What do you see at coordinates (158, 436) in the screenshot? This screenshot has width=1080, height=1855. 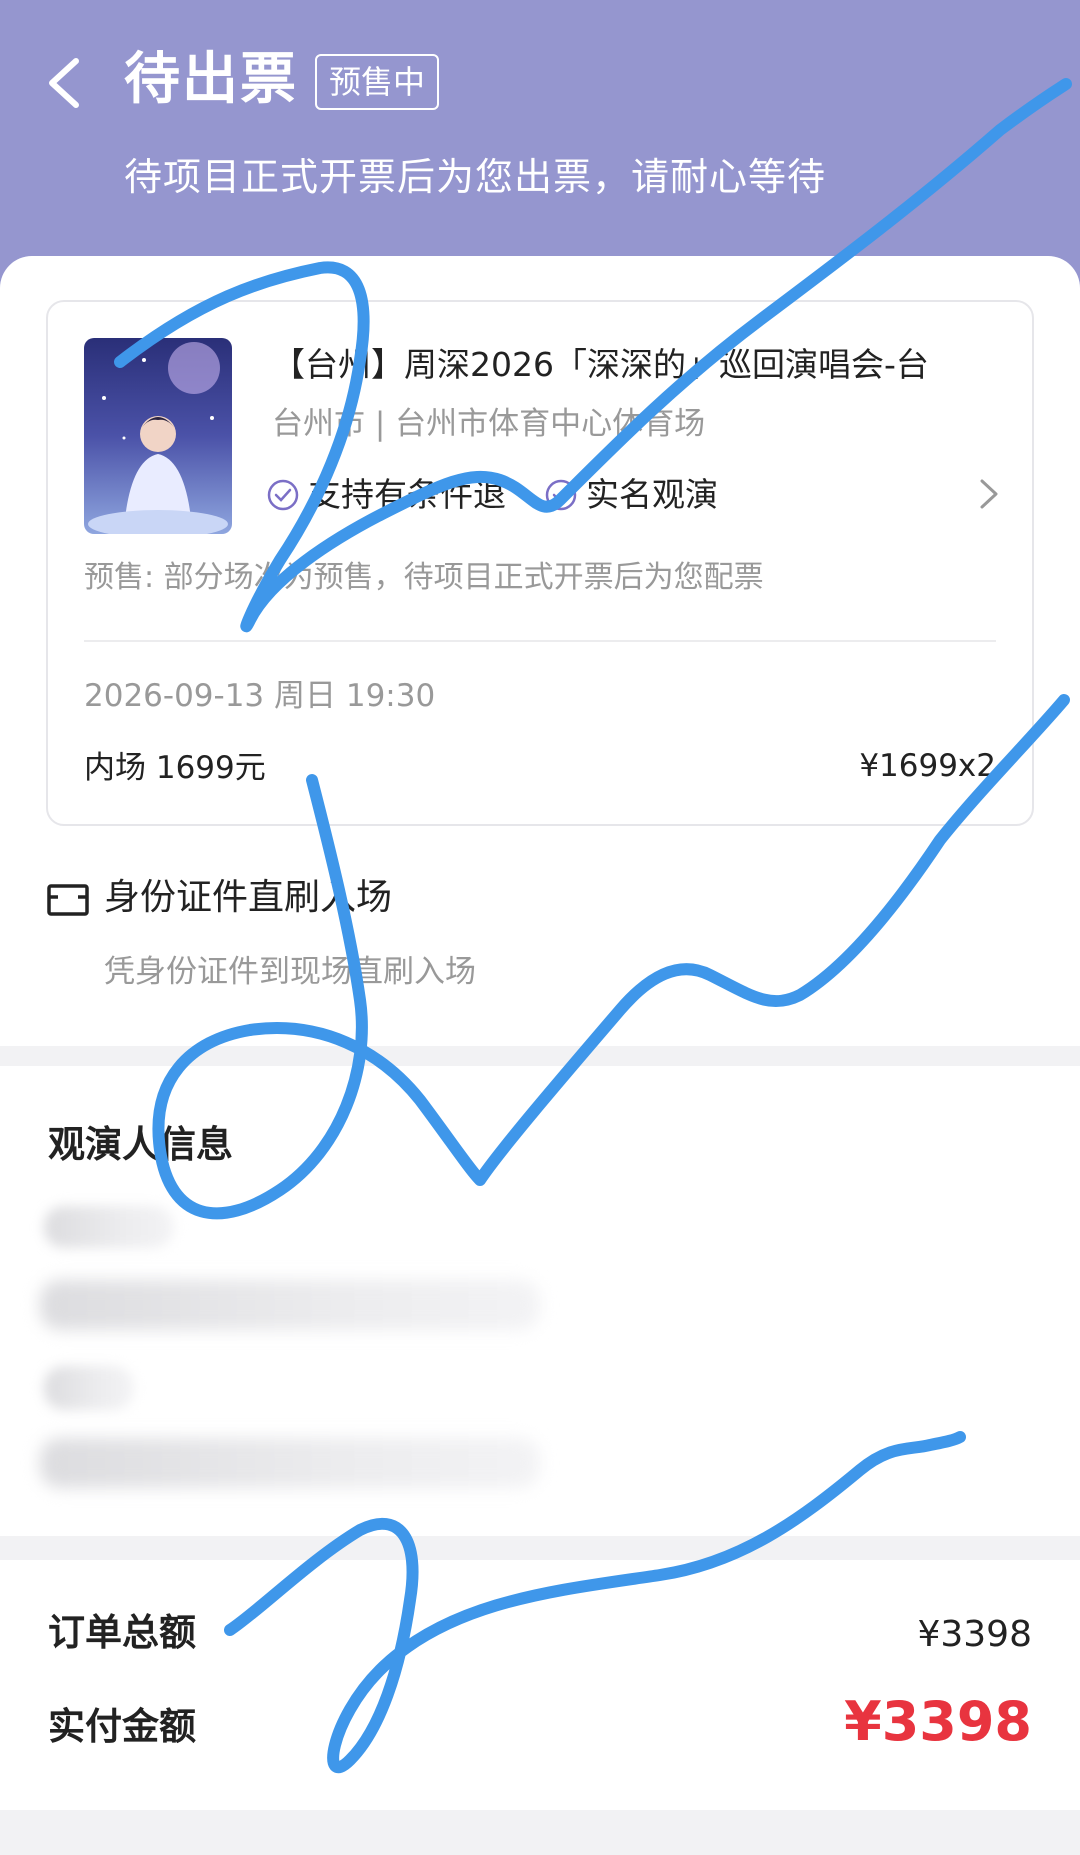 I see `event-poster-image` at bounding box center [158, 436].